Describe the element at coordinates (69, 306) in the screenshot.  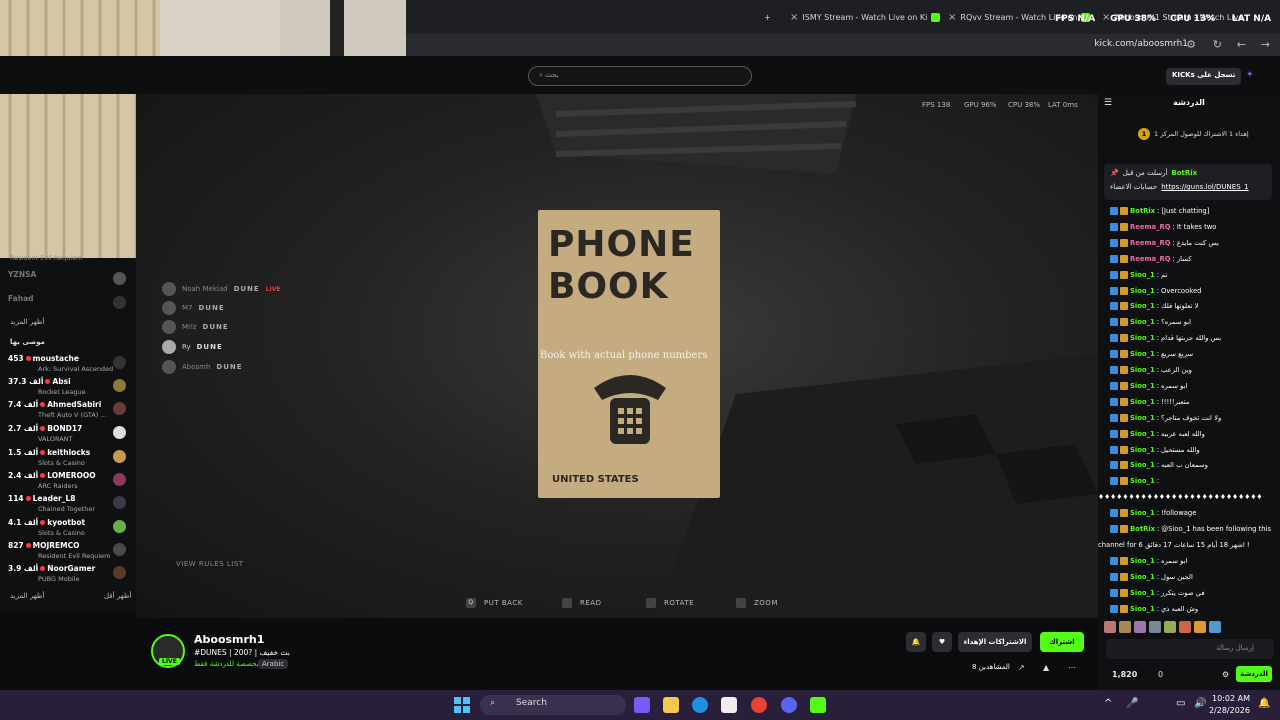
I see `sidebar-item-offline: Fahad` at that location.